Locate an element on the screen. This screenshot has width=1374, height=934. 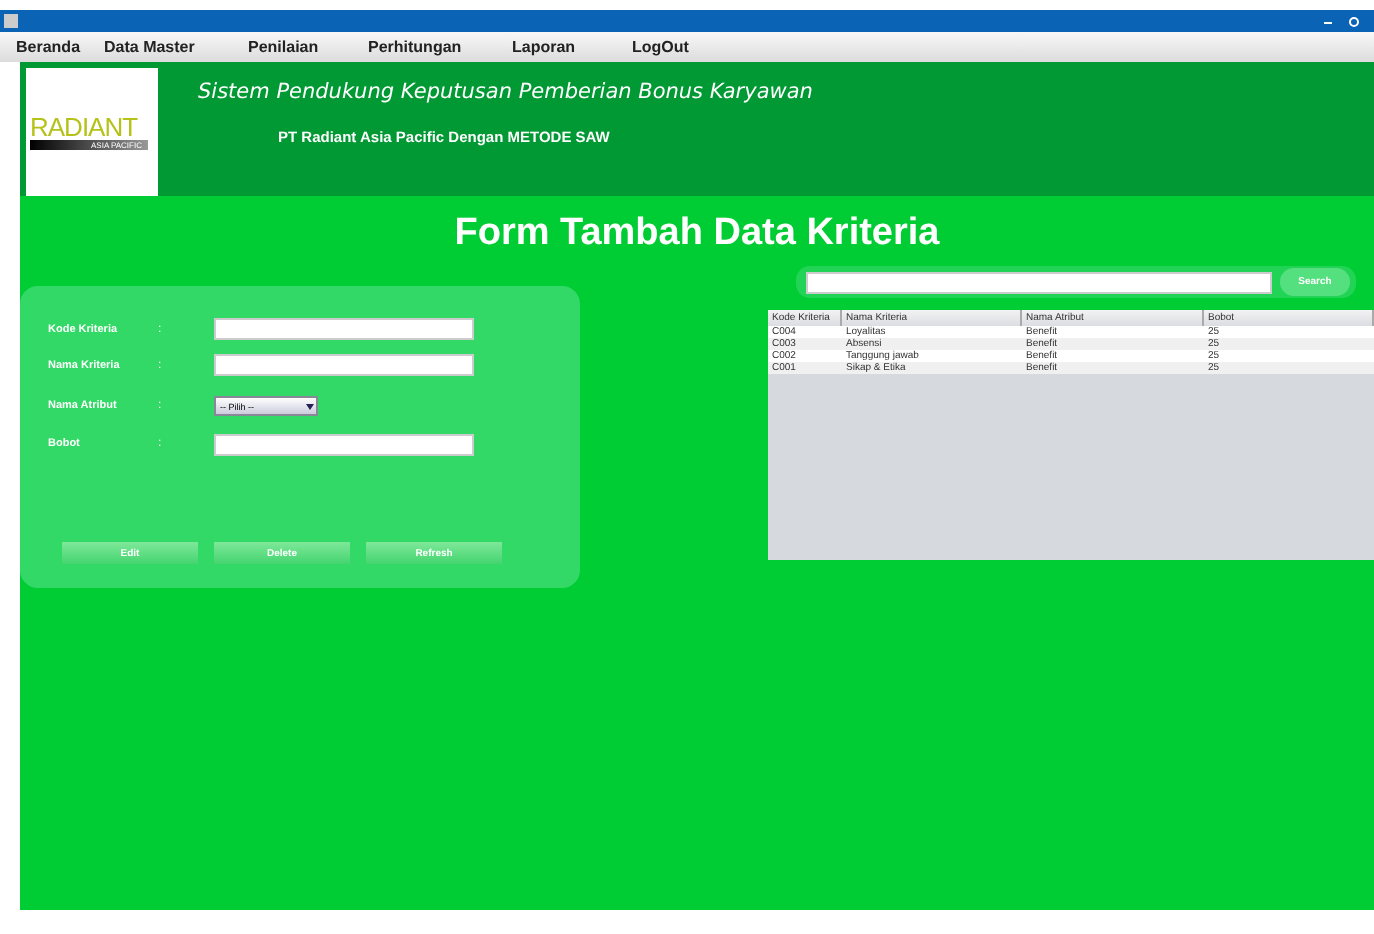
menu-item: Laporan is located at coordinates (562, 47).